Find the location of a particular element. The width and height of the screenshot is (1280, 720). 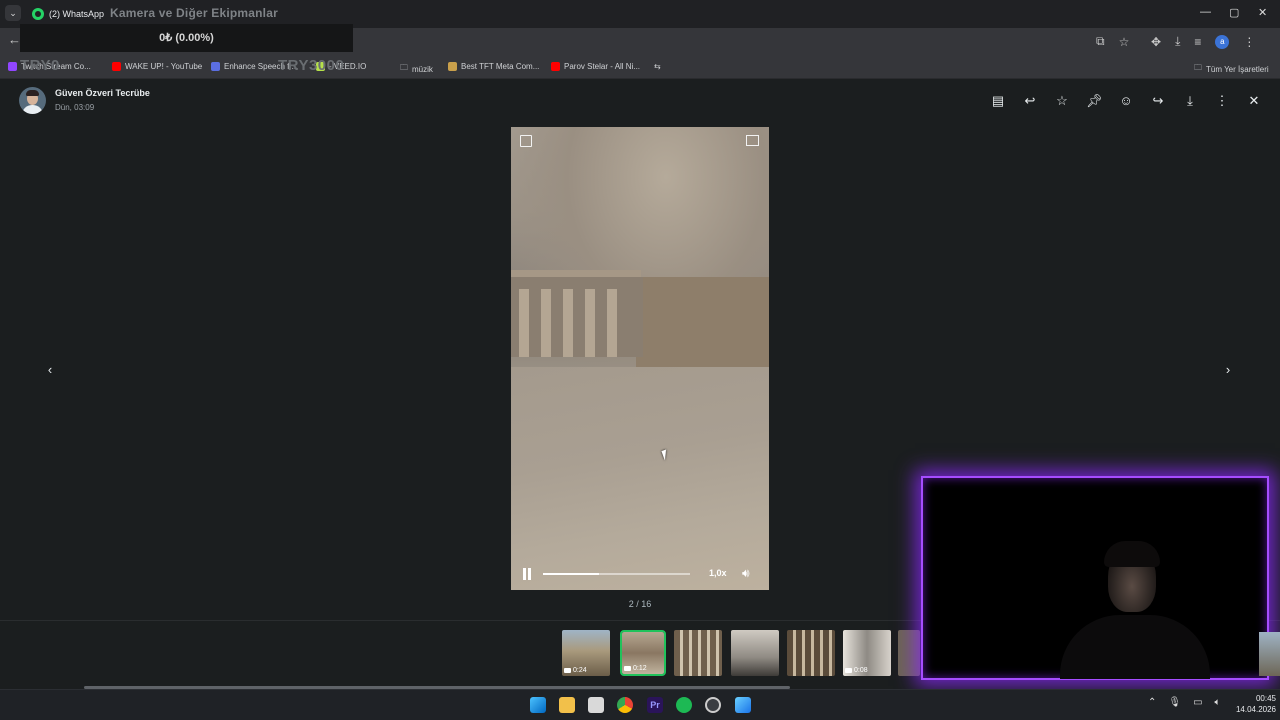

app-icon is located at coordinates (743, 705).